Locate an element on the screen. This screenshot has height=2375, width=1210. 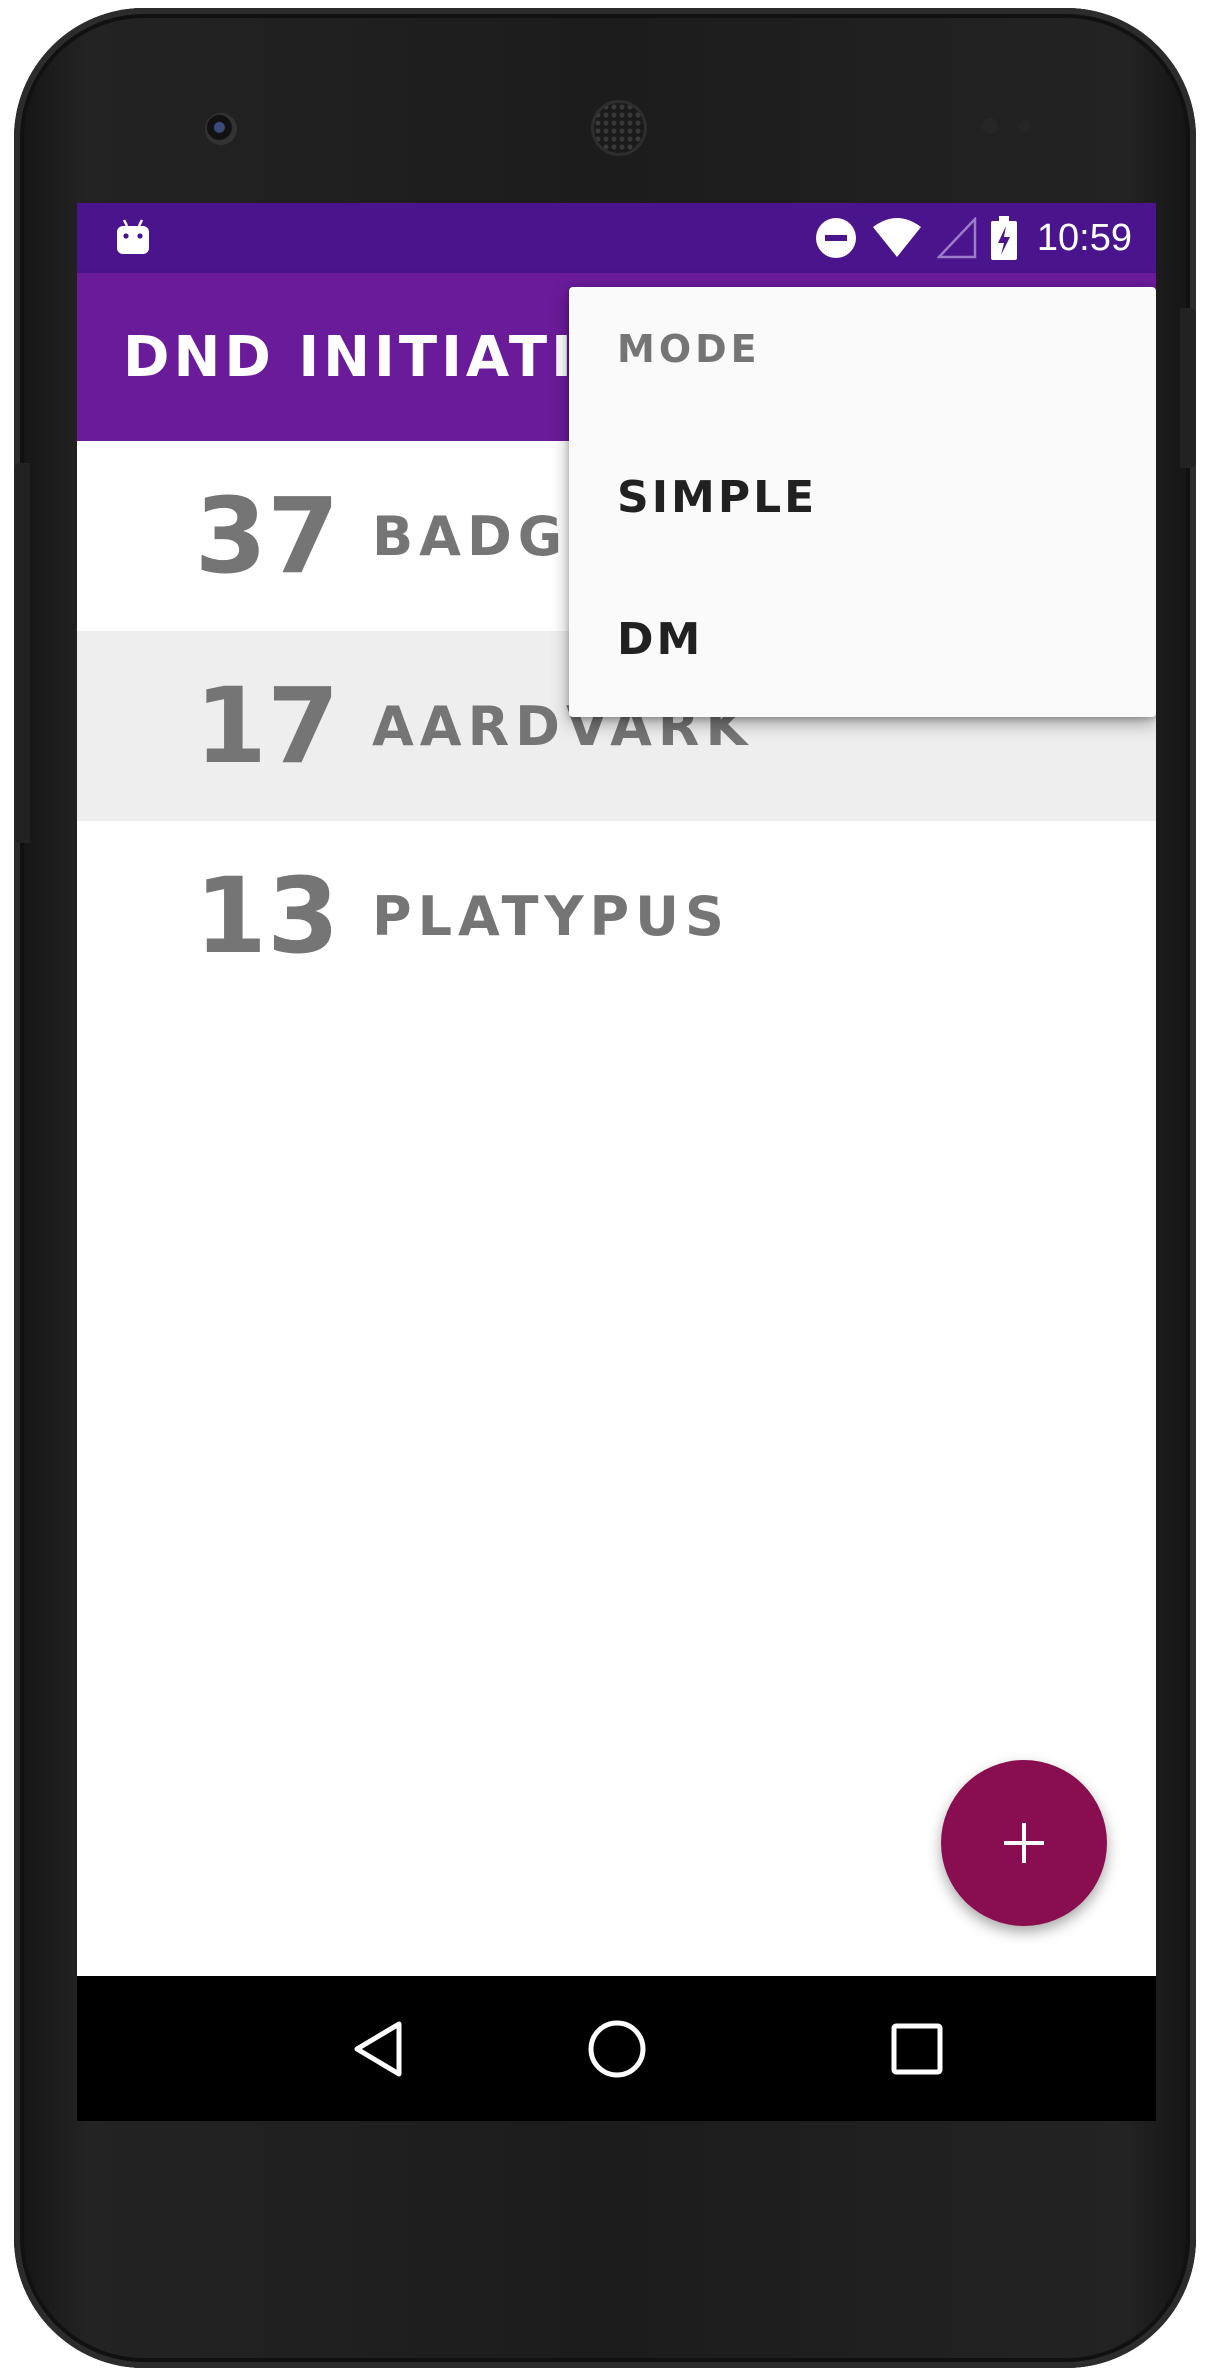
wifi-icon is located at coordinates (896, 237).